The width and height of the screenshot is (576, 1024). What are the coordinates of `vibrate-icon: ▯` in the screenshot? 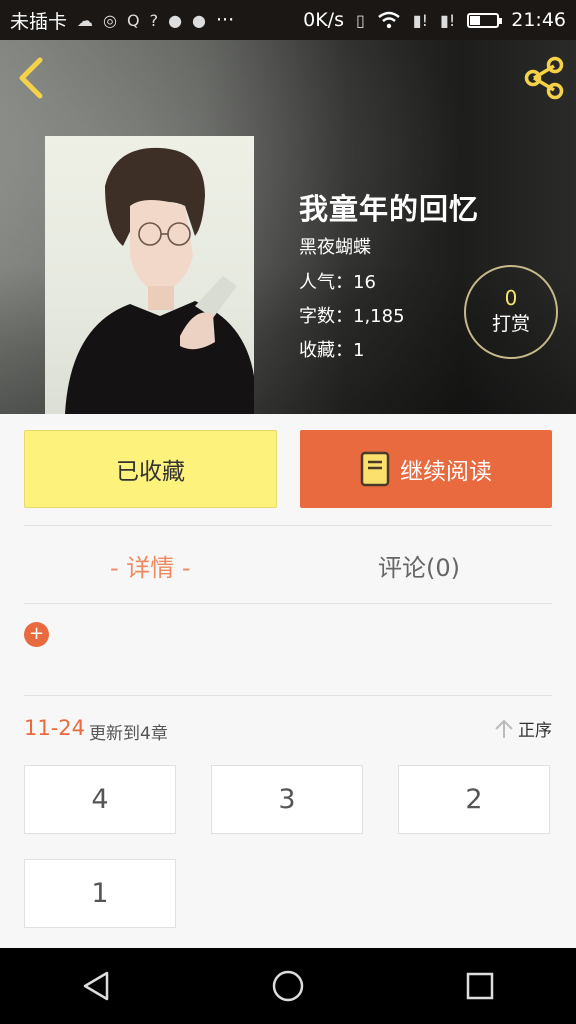 It's located at (360, 20).